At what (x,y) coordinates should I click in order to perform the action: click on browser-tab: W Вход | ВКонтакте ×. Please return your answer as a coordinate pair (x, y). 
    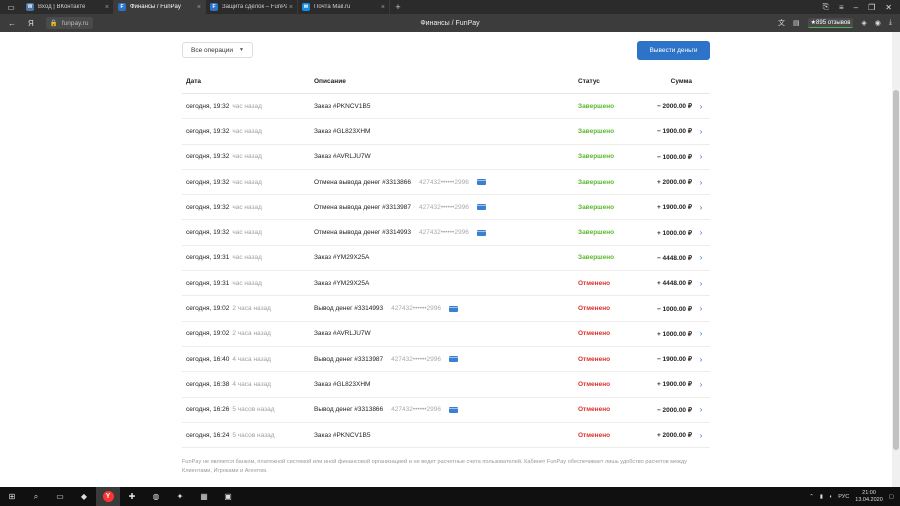
    Looking at the image, I should click on (68, 7).